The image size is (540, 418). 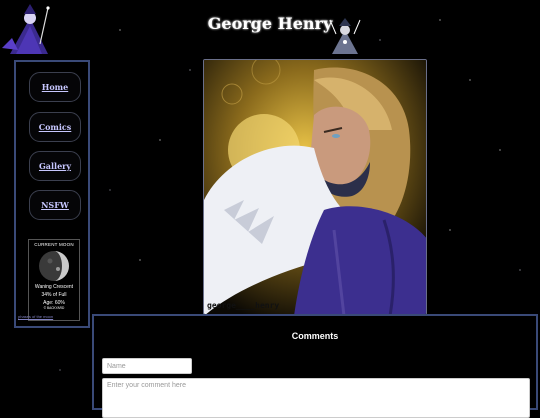 What do you see at coordinates (54, 308) in the screenshot?
I see `moon-footnote: © BACKYARD` at bounding box center [54, 308].